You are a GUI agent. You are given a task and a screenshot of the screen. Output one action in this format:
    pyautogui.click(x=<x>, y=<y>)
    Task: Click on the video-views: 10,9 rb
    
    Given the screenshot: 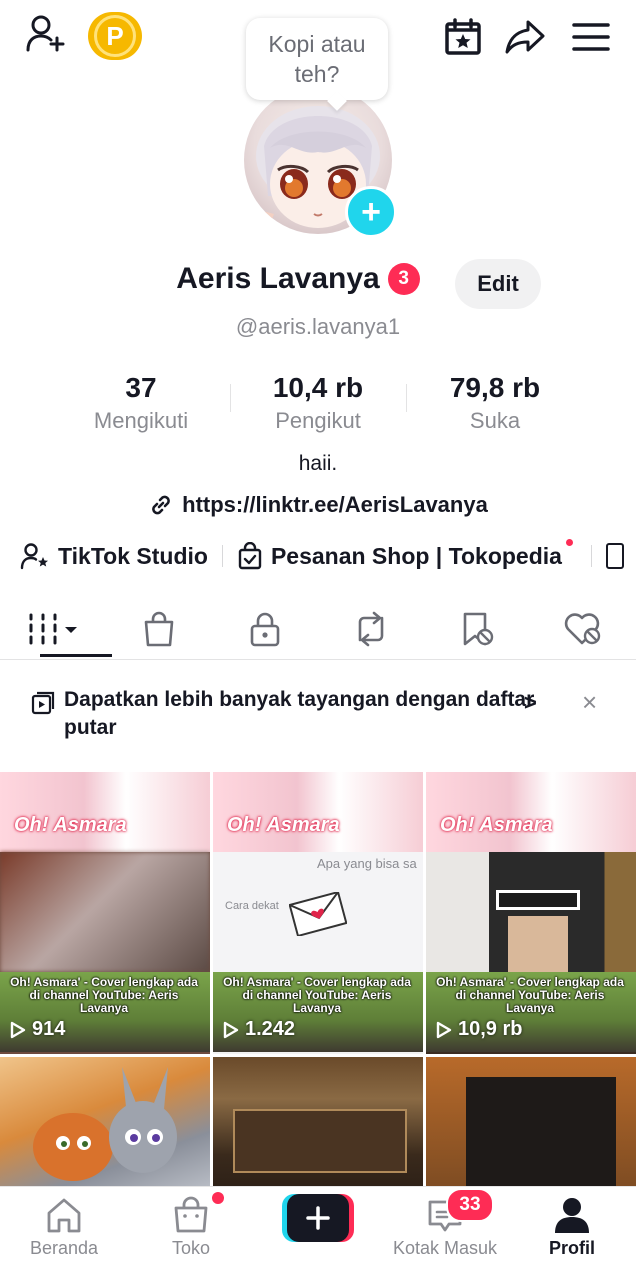 What is the action you would take?
    pyautogui.click(x=479, y=1029)
    